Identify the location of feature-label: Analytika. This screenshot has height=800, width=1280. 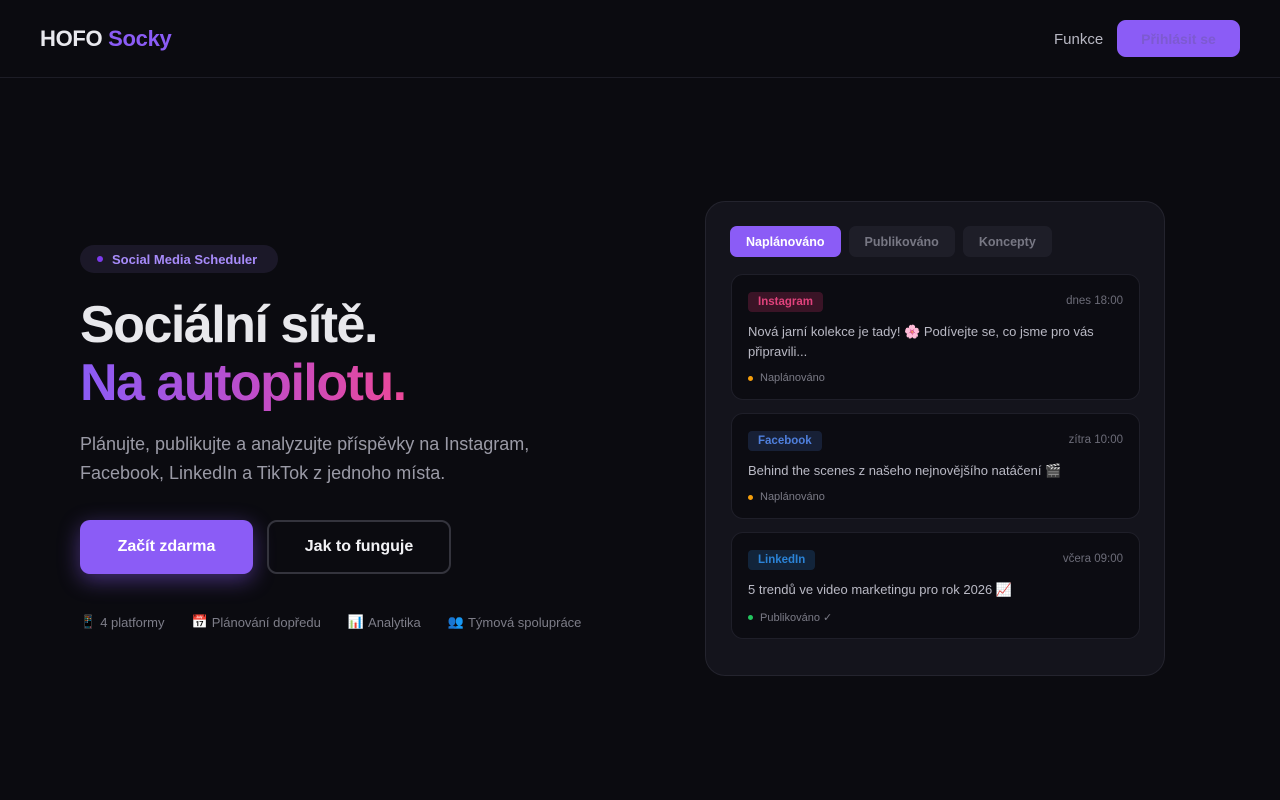
(394, 622).